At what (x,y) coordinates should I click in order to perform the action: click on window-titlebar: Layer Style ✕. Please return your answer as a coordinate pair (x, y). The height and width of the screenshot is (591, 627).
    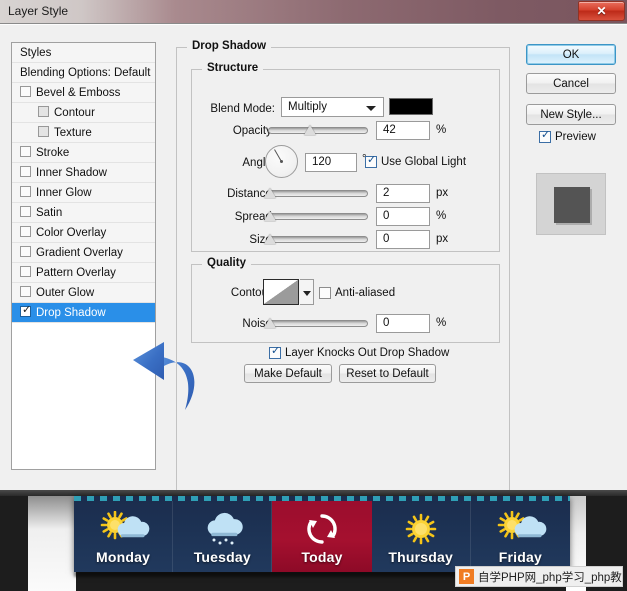
    Looking at the image, I should click on (313, 12).